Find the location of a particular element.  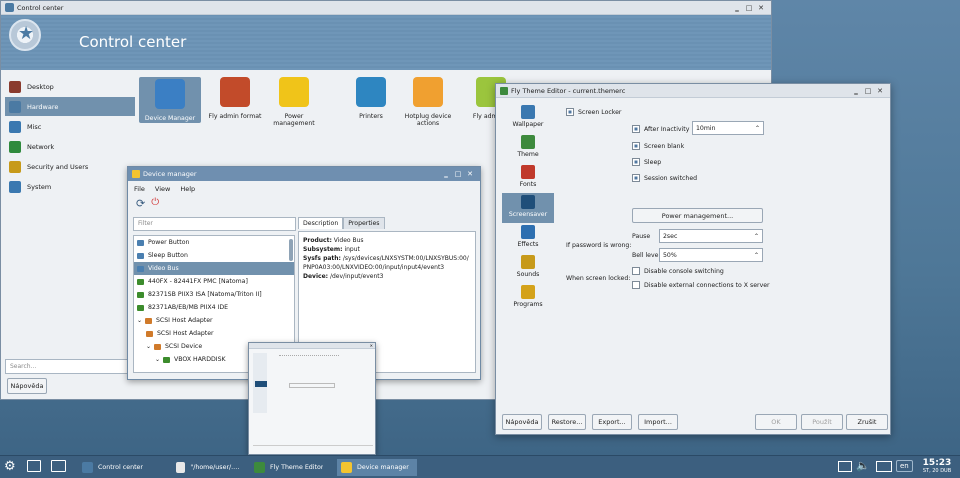

clock: 15:23 ST, 20 DUB is located at coordinates (937, 466).